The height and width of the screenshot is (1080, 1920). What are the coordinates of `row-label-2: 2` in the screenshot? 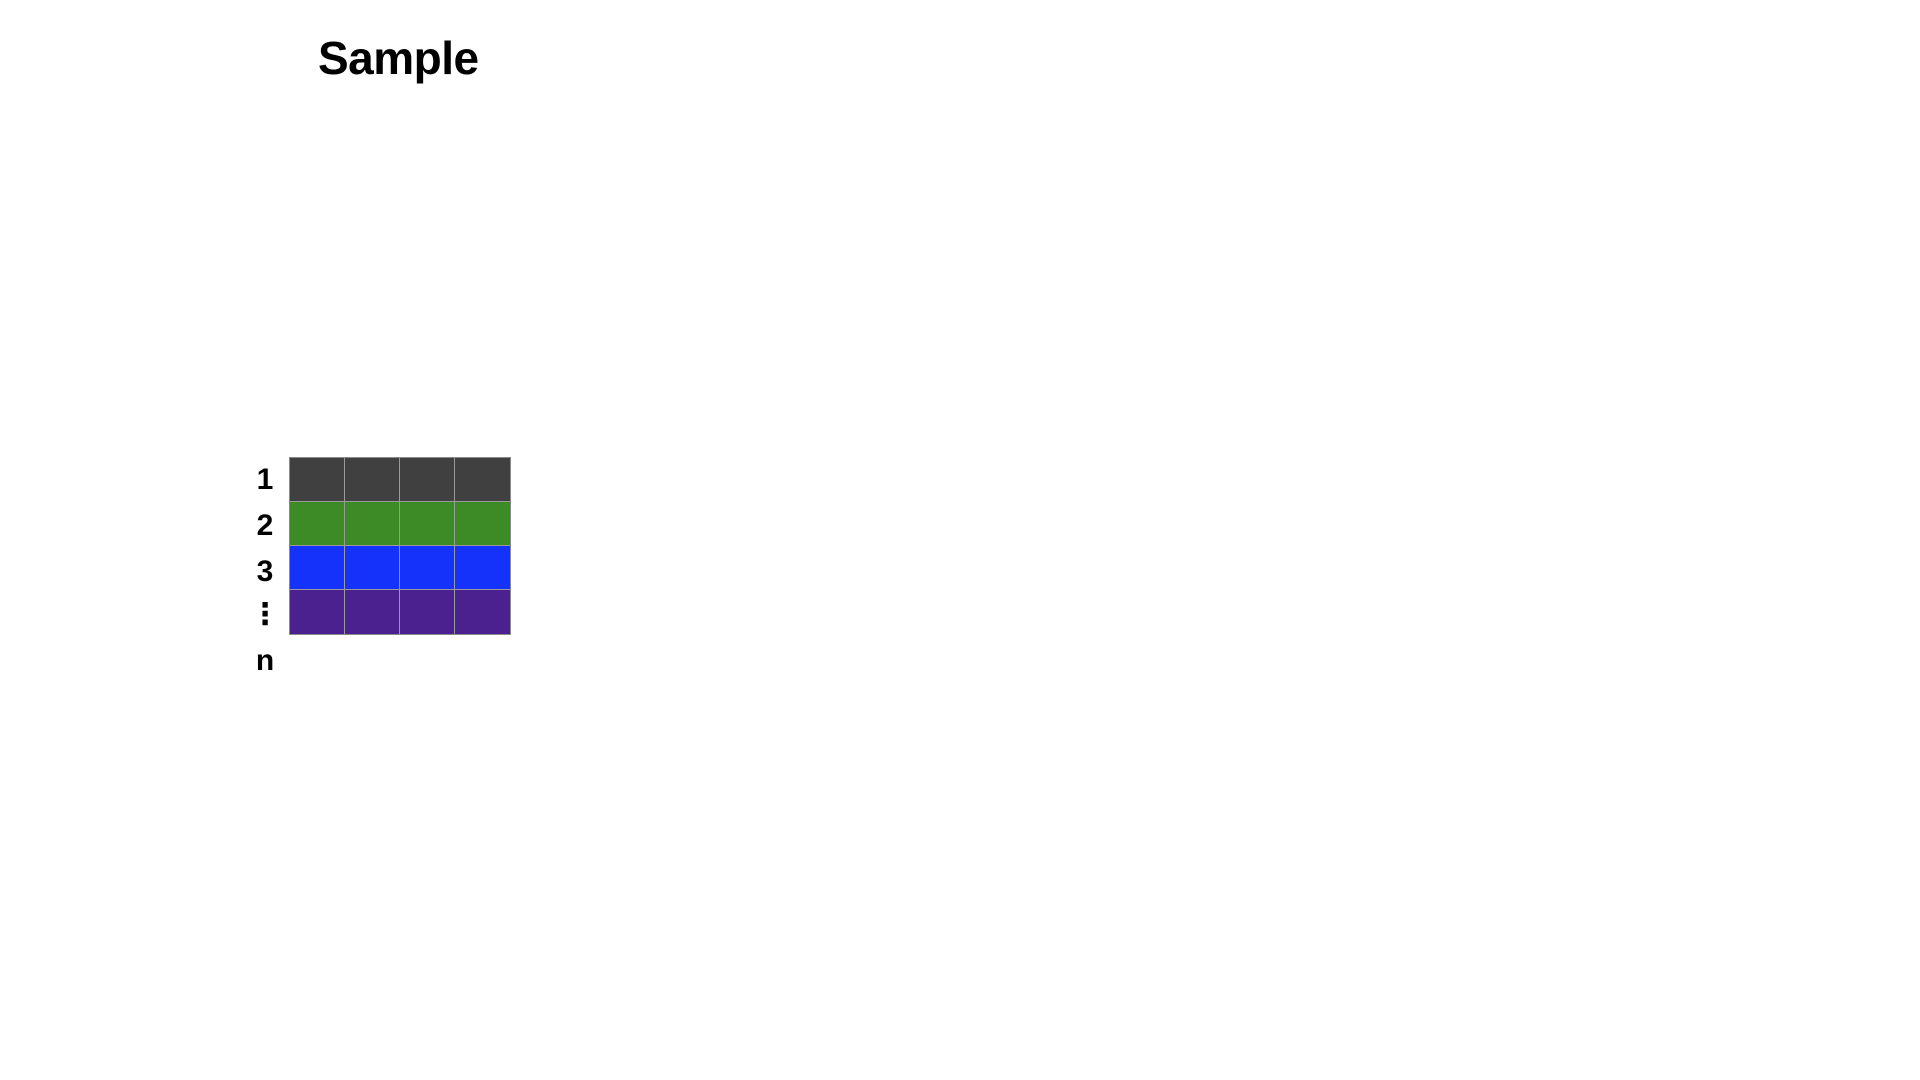 It's located at (265, 525).